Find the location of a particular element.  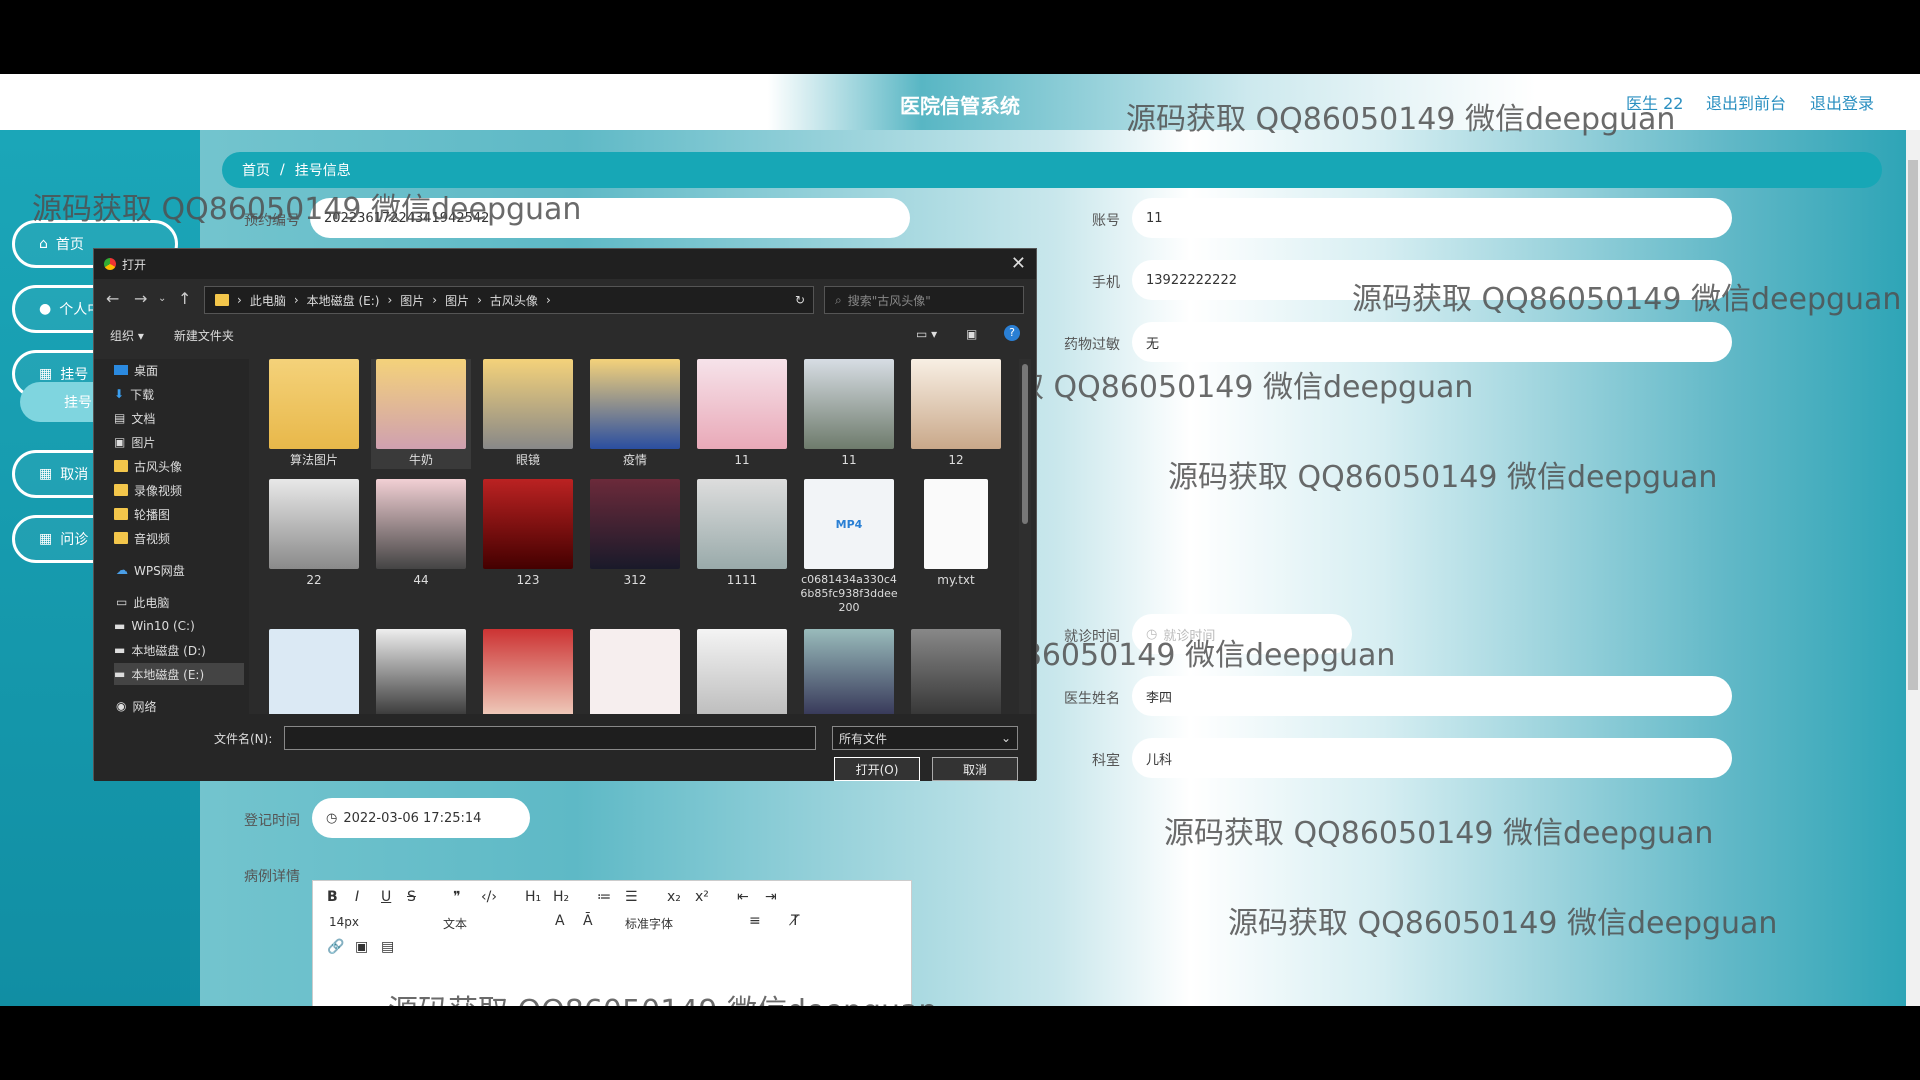

filetype-select: 所有文件 ⌄ is located at coordinates (925, 738).